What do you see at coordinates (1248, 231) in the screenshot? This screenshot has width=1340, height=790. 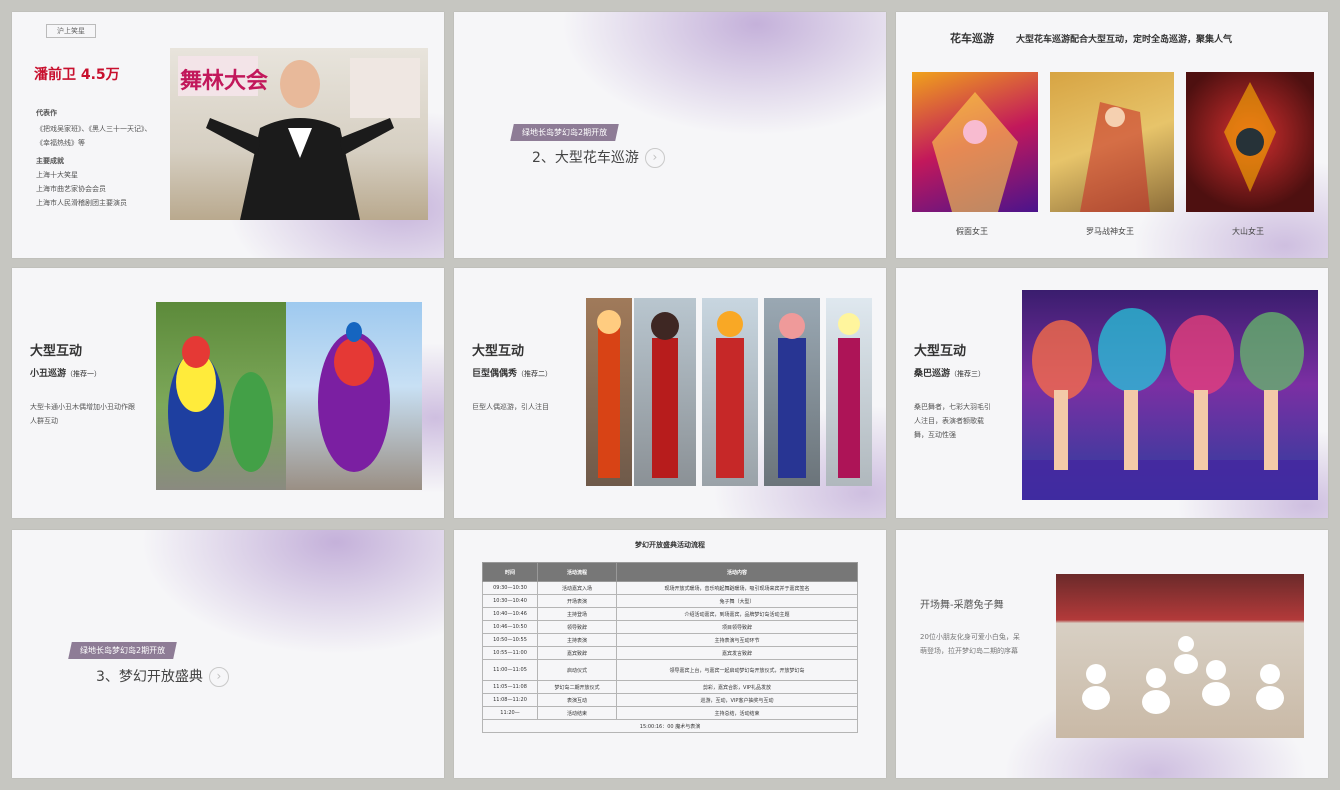 I see `float-caption: 大山女王` at bounding box center [1248, 231].